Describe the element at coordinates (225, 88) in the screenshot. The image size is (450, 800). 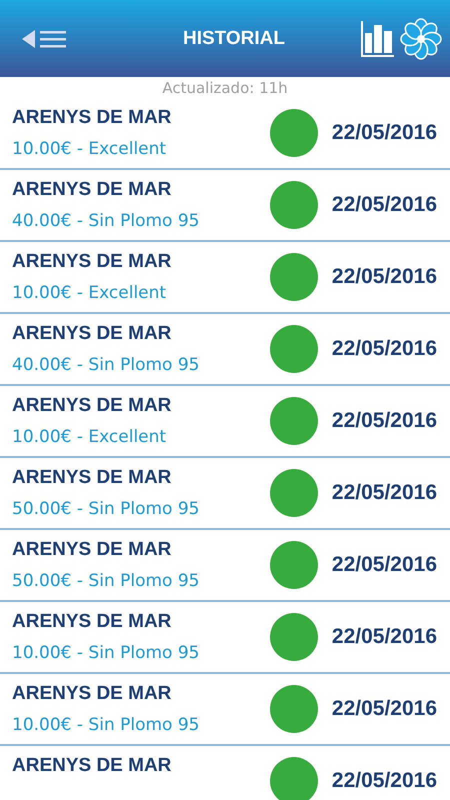
I see `updated-label: Actualizado: 11h` at that location.